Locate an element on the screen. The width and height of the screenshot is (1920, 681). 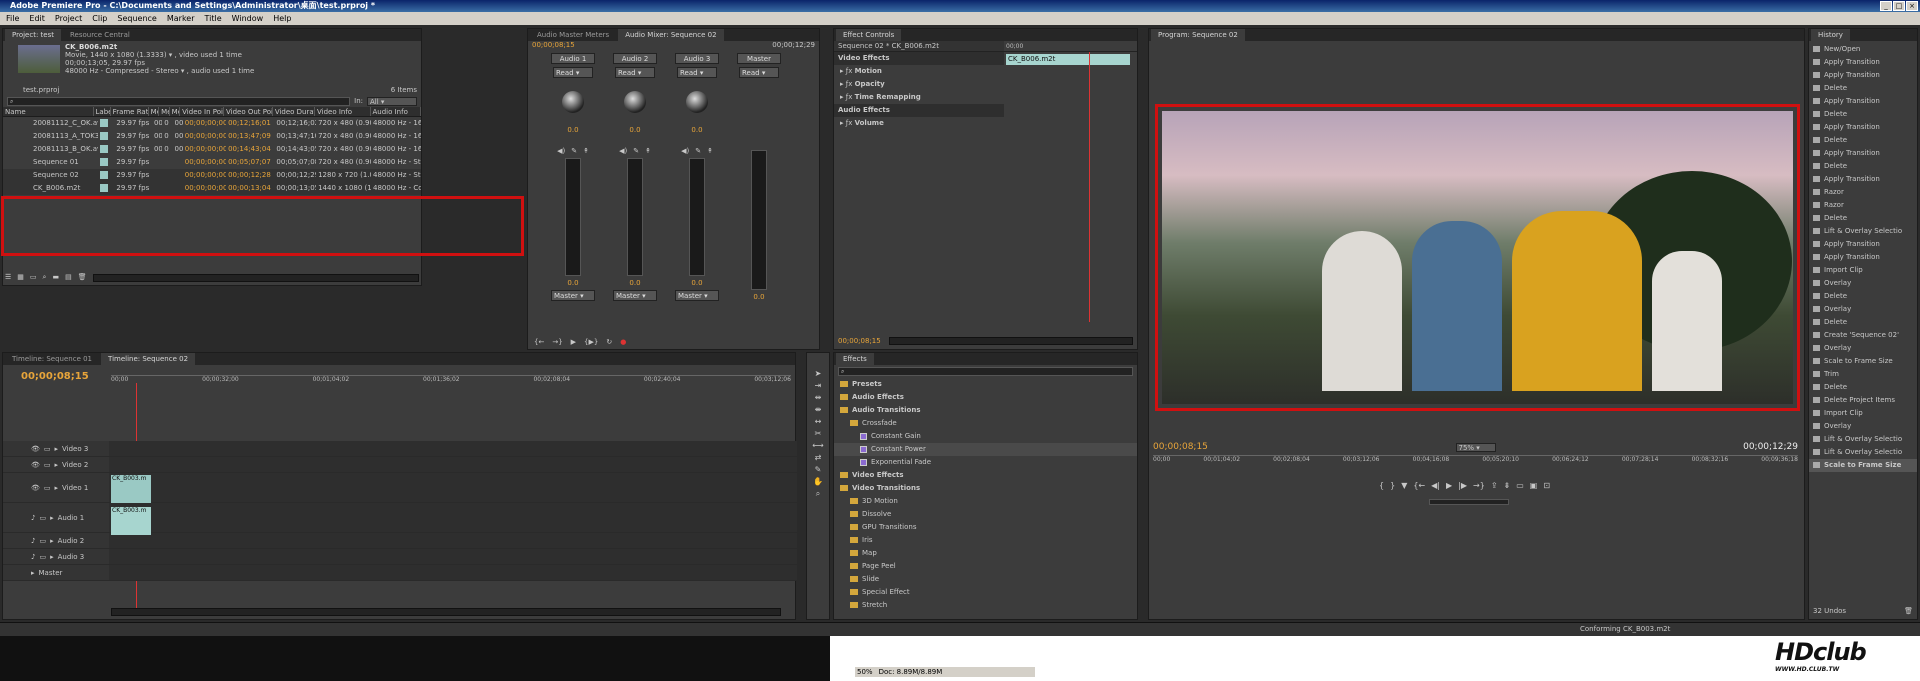
pan-knob is located at coordinates (697, 102).